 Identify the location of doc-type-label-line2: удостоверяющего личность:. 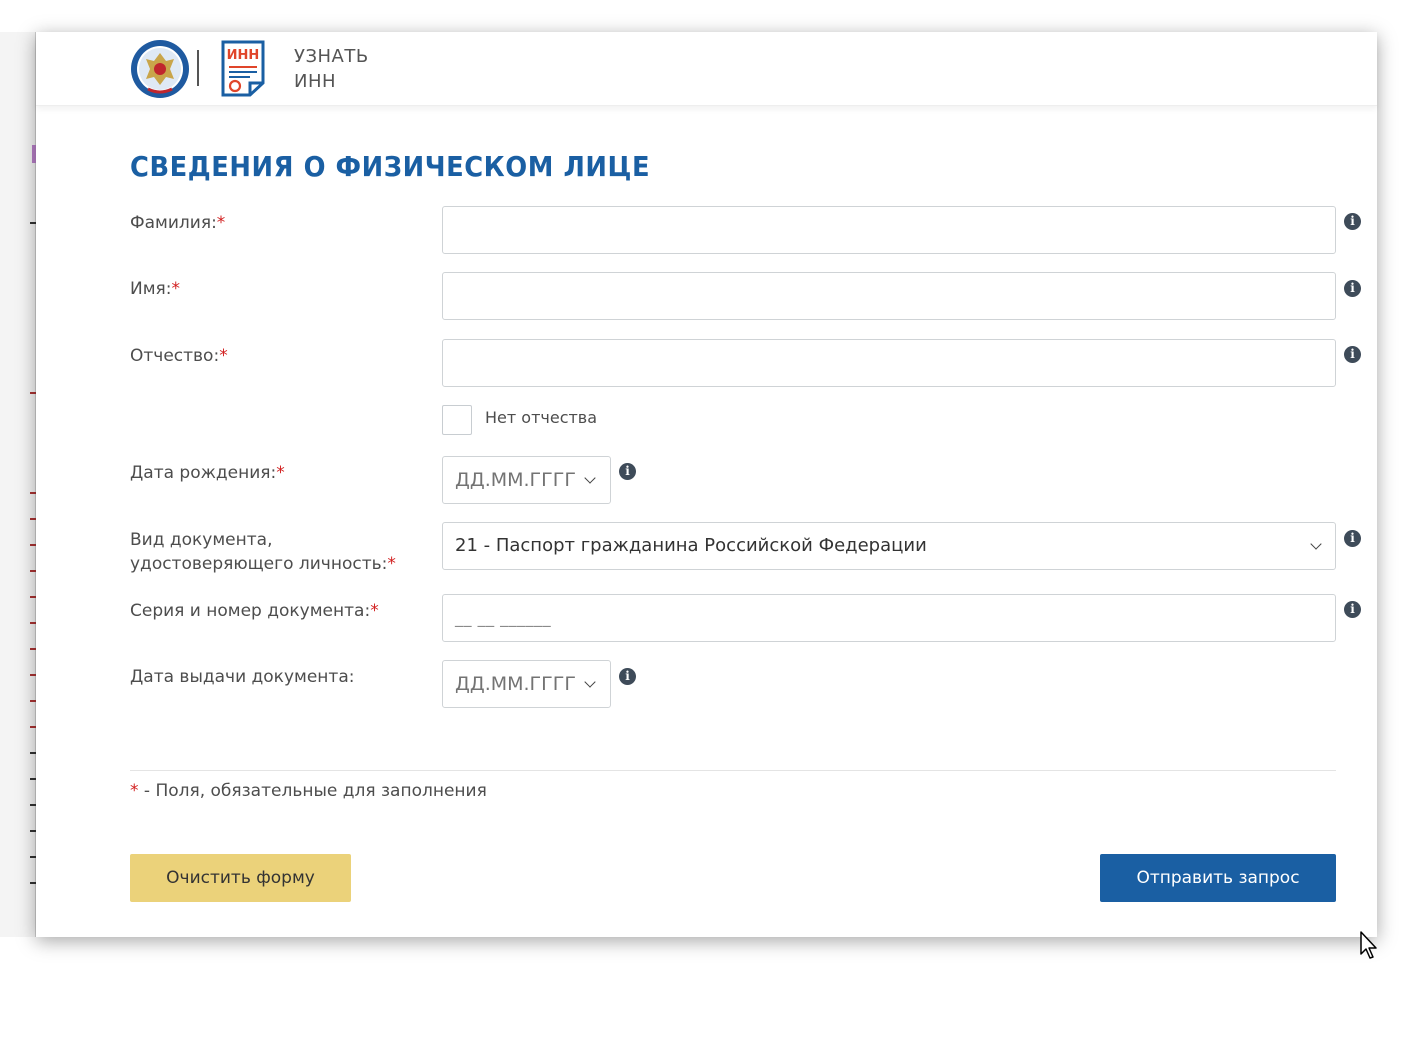
(259, 564).